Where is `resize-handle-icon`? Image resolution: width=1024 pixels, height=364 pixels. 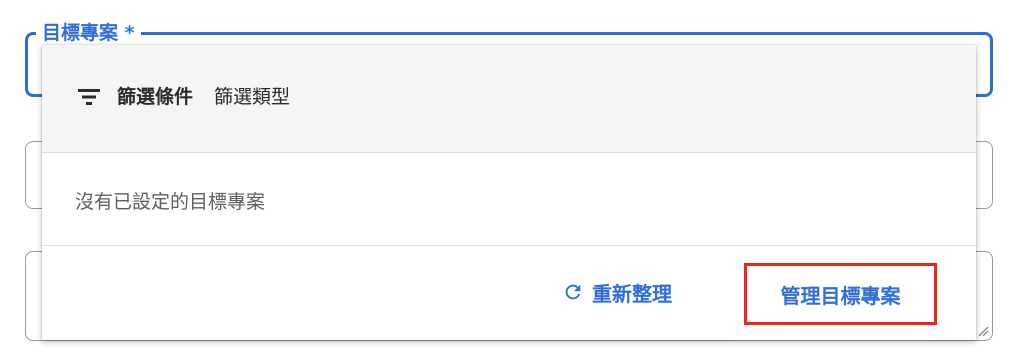
resize-handle-icon is located at coordinates (983, 331).